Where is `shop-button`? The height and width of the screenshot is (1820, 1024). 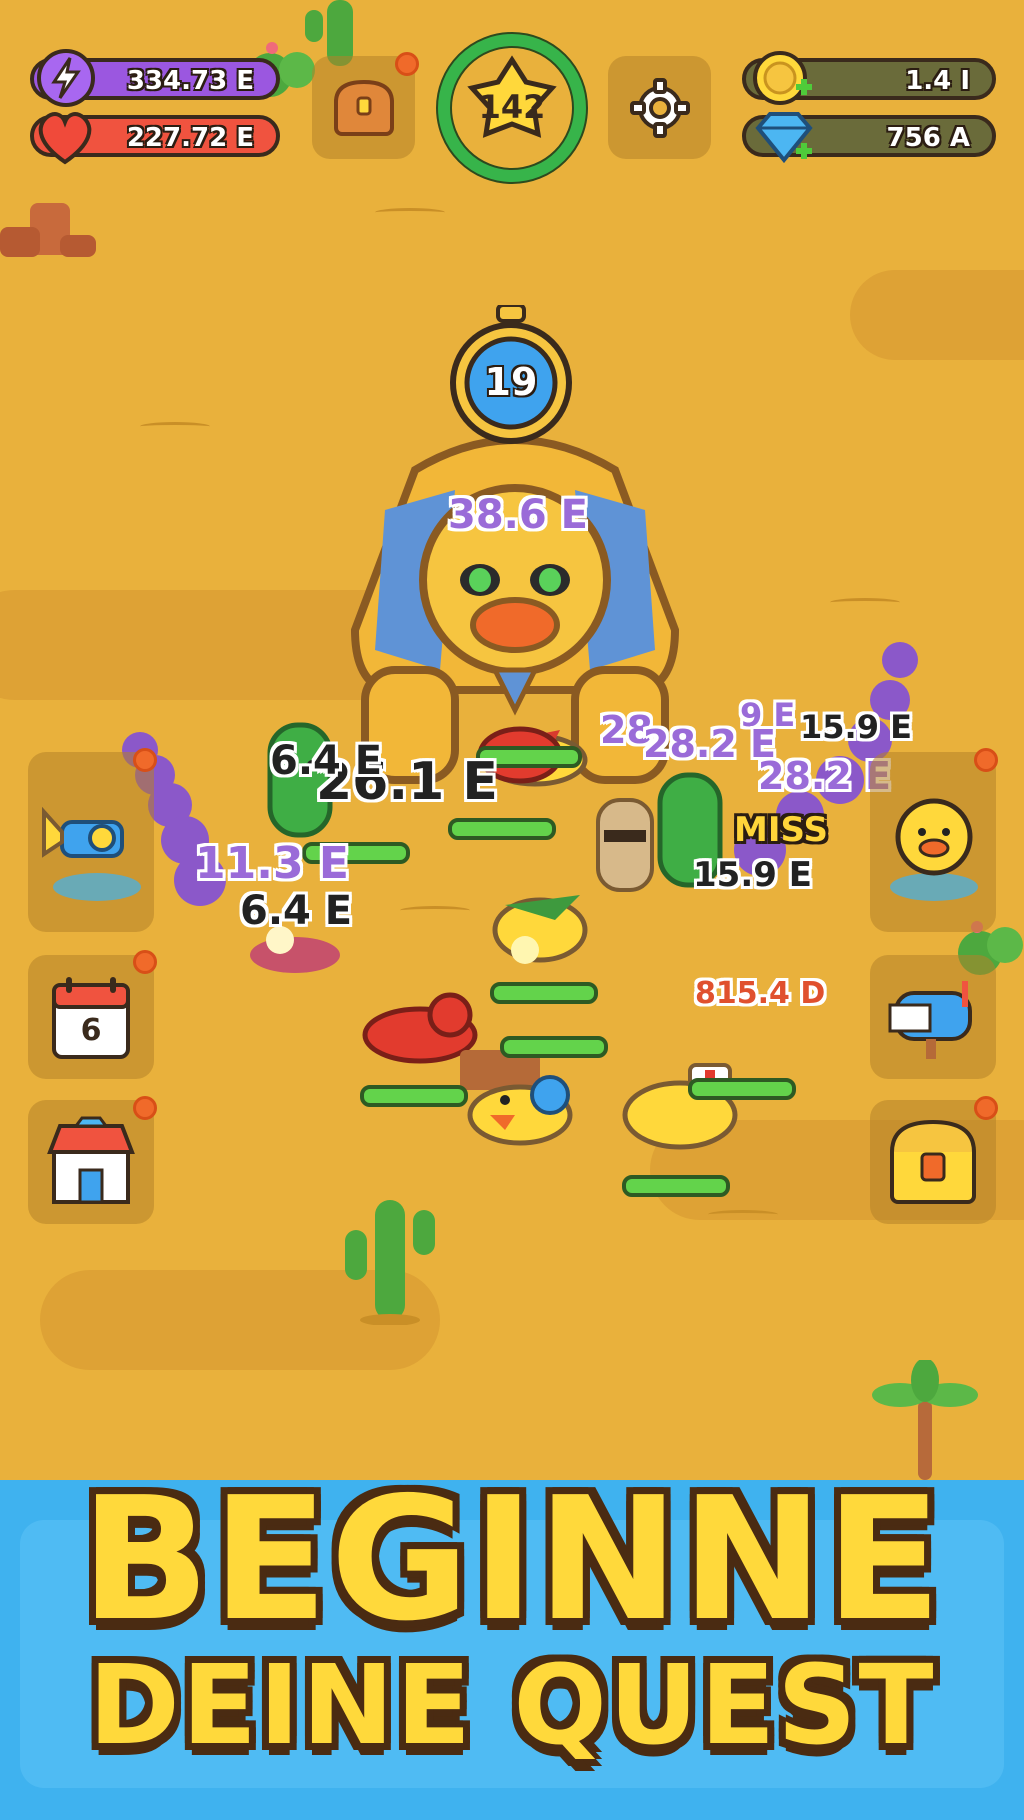 shop-button is located at coordinates (91, 1162).